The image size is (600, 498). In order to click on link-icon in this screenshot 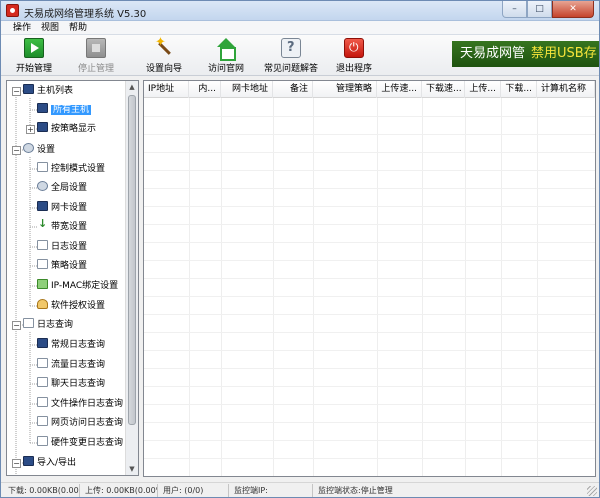, I will do `click(42, 284)`.